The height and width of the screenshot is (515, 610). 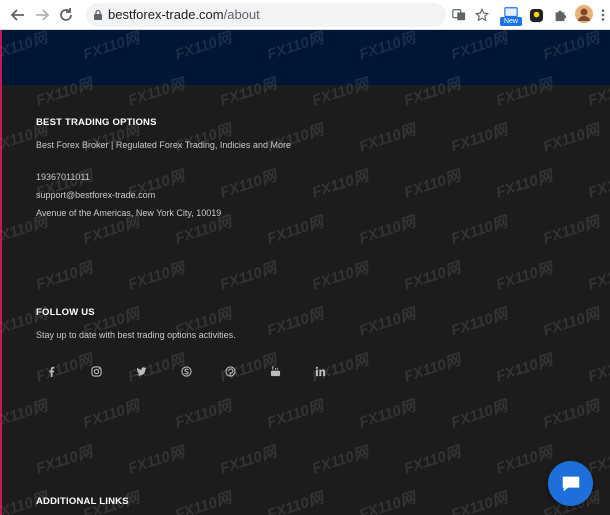 What do you see at coordinates (96, 122) in the screenshot?
I see `trading-heading: BEST TRADING OPTIONS` at bounding box center [96, 122].